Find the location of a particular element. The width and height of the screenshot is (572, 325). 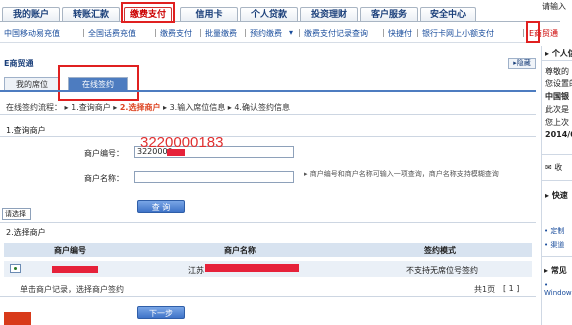

favorites-link: ✉ 收 is located at coordinates (553, 167).